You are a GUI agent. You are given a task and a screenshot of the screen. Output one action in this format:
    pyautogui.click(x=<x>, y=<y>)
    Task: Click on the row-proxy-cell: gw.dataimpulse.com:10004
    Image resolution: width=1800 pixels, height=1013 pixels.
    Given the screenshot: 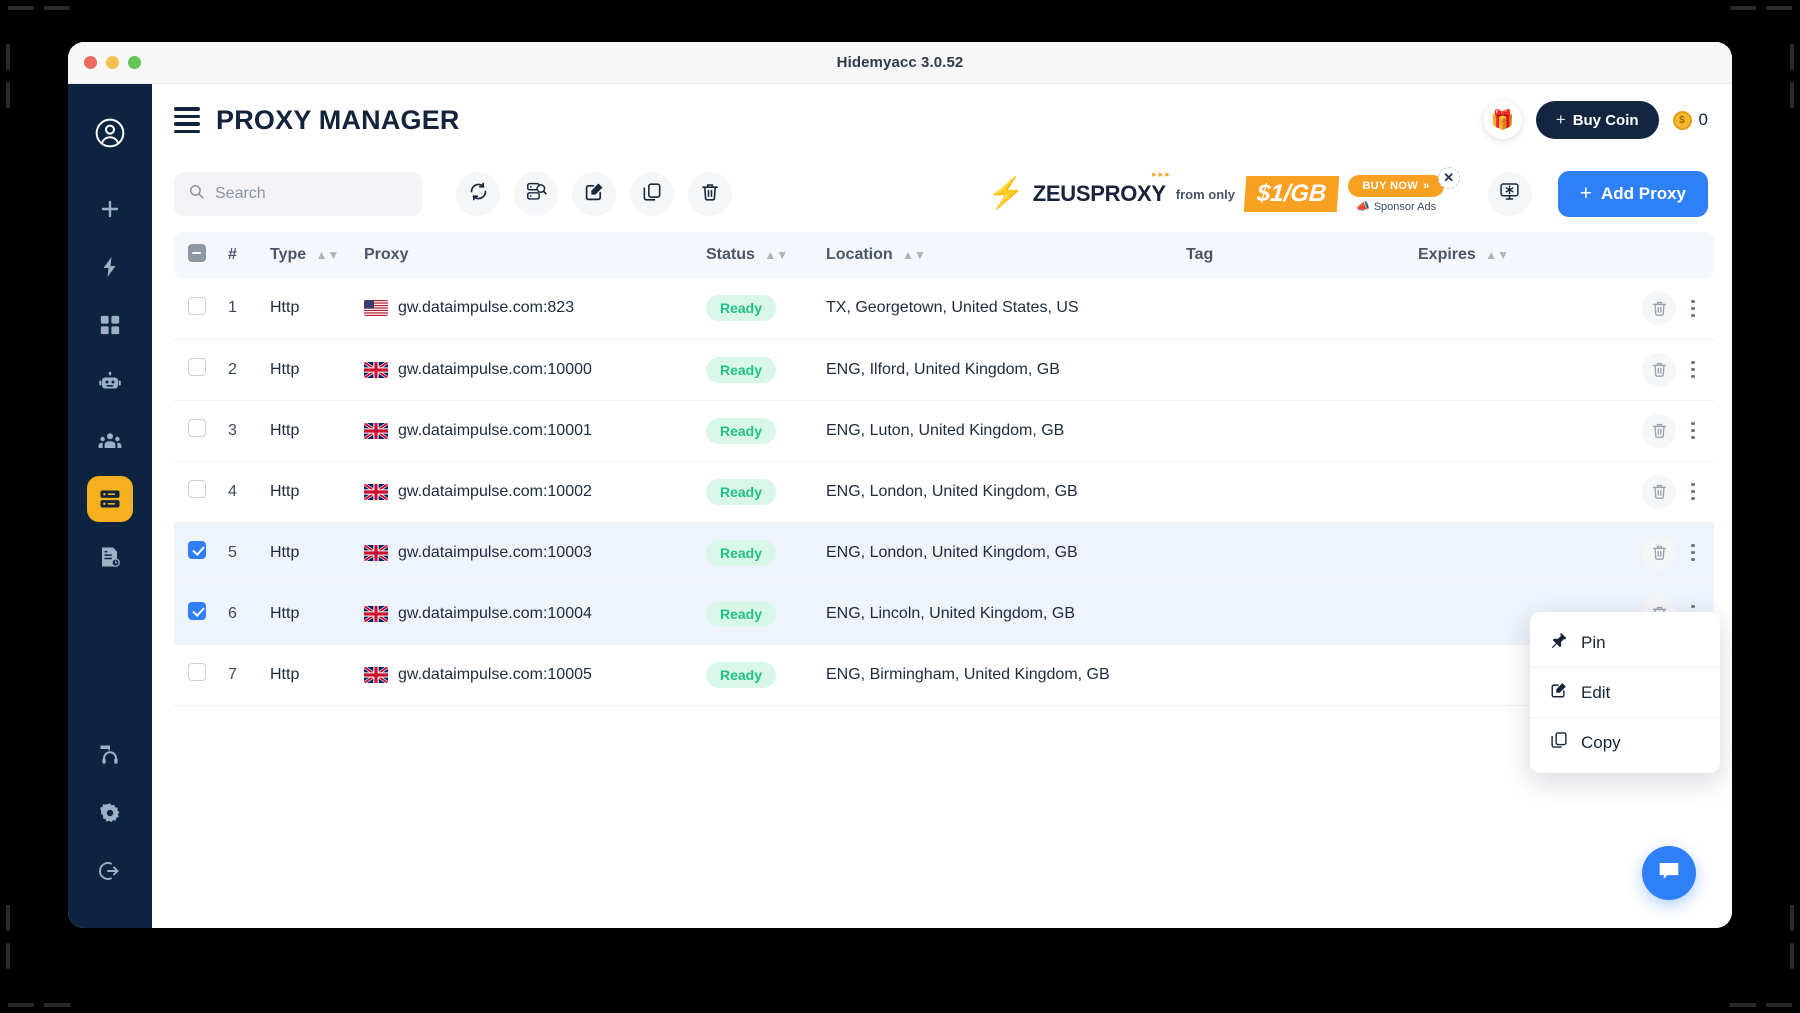 What is the action you would take?
    pyautogui.click(x=531, y=613)
    